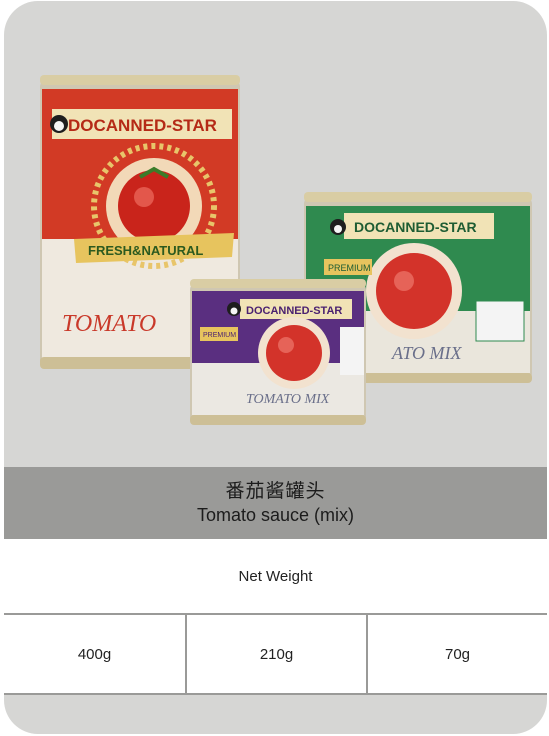 The image size is (549, 736). What do you see at coordinates (275, 503) in the screenshot?
I see `product-title-band: 番茄酱罐头 Tomato sauce (mix)` at bounding box center [275, 503].